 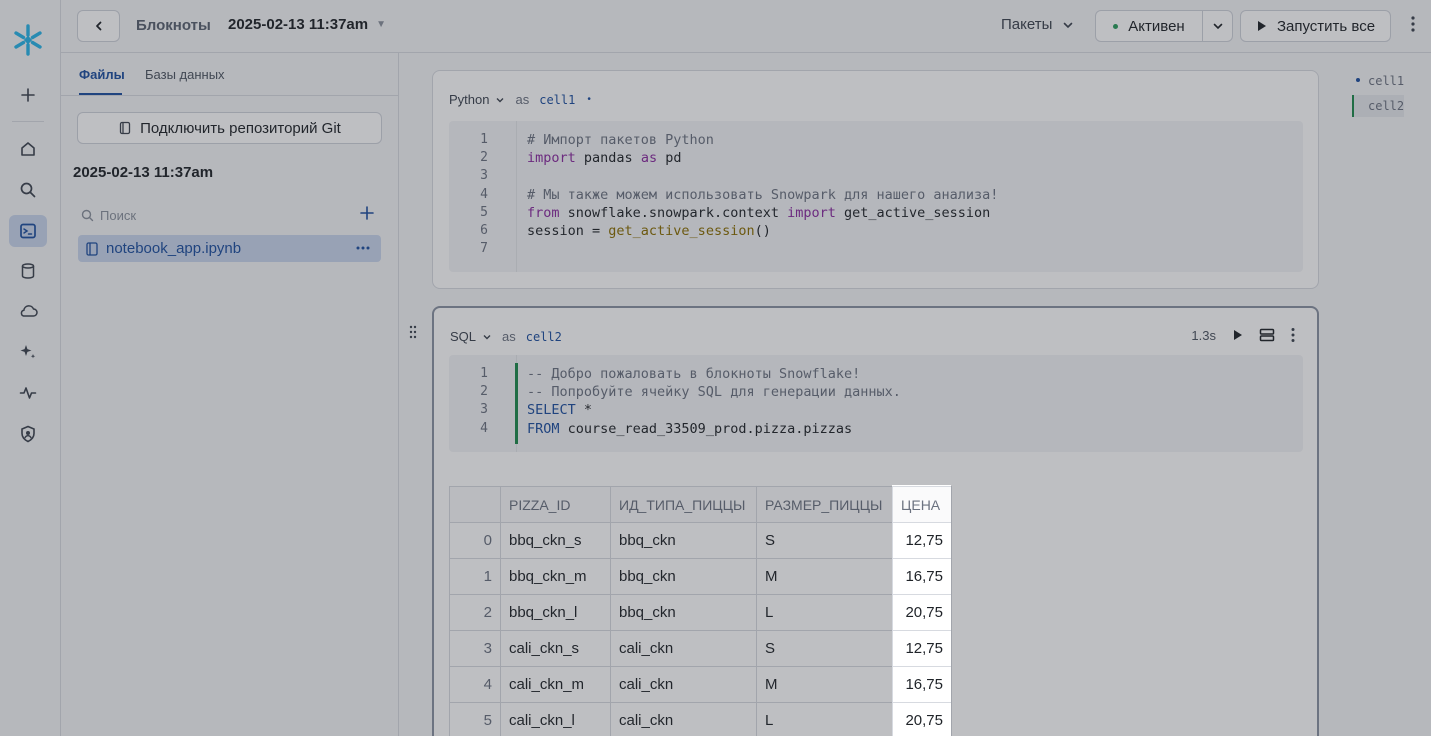 What do you see at coordinates (555, 504) in the screenshot?
I see `column-header: PIZZA_ID` at bounding box center [555, 504].